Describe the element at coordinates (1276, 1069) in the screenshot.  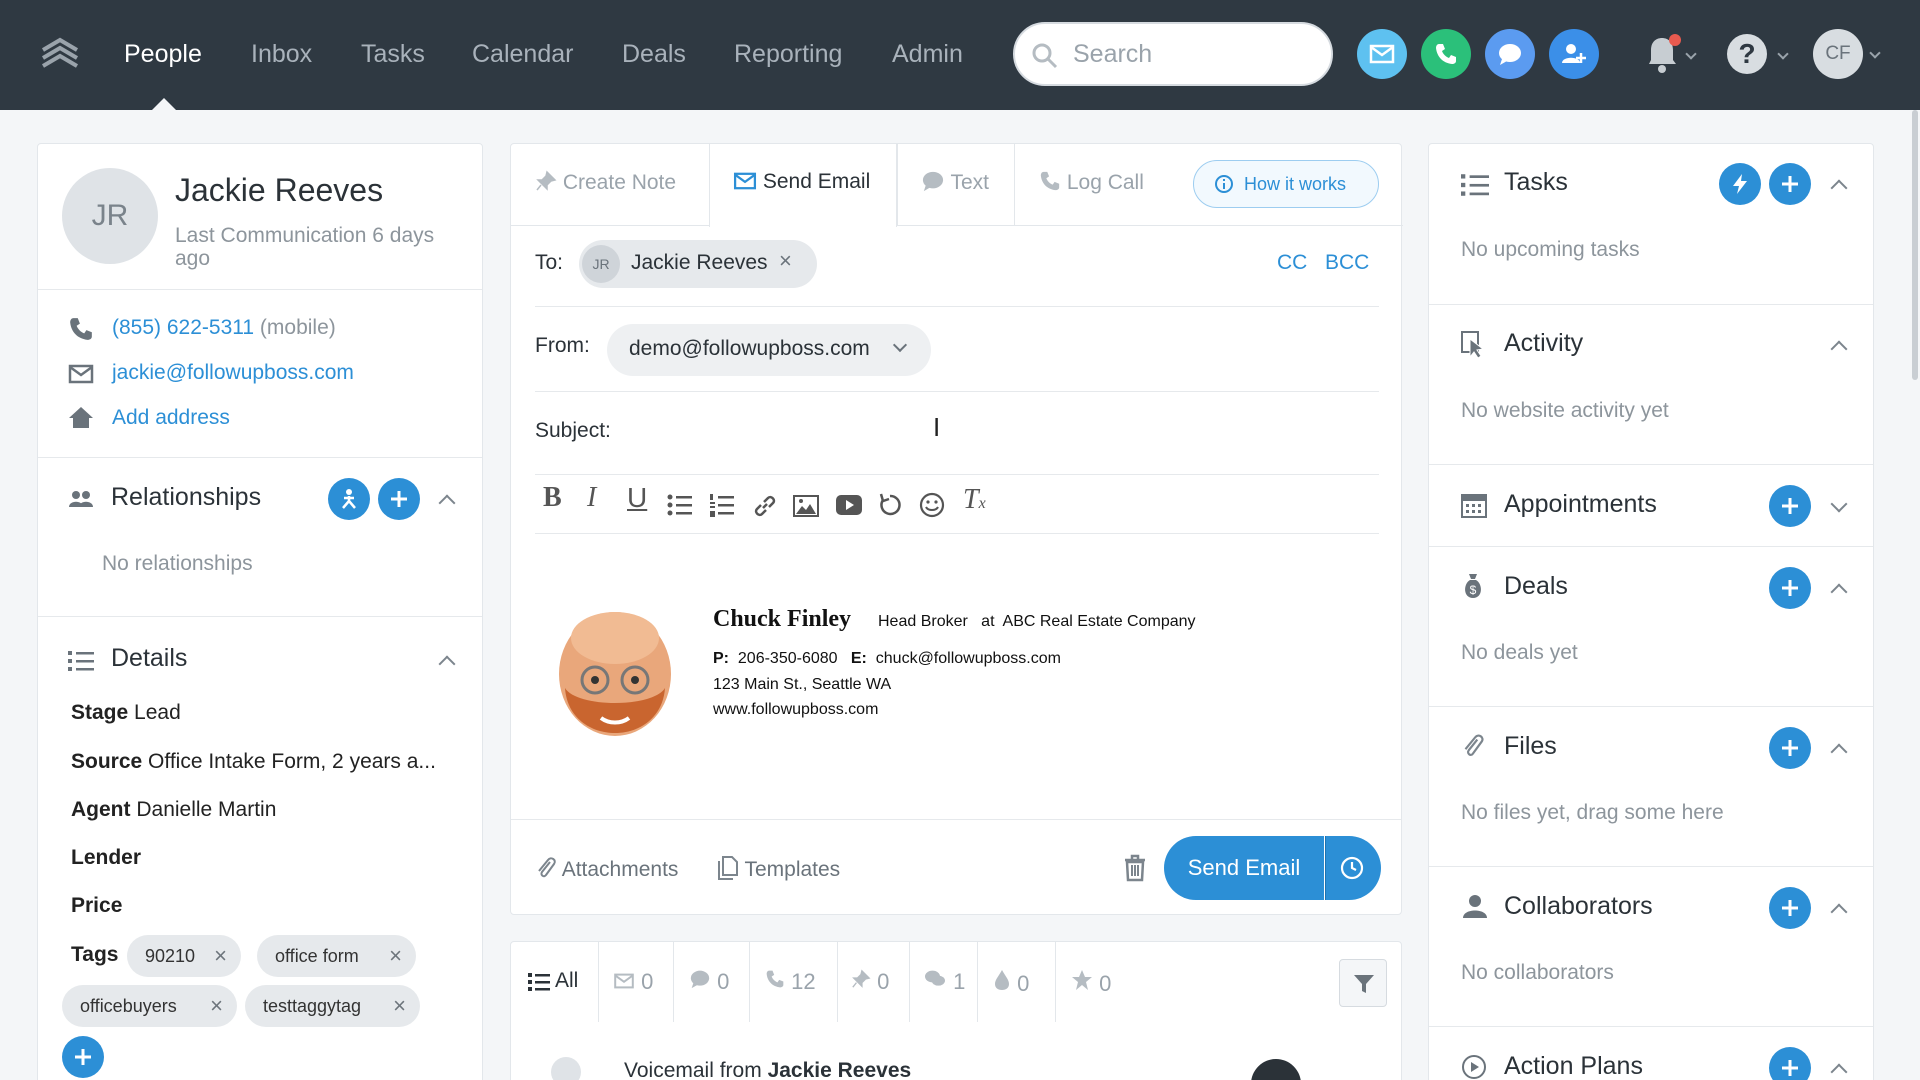
I see `play-voicemail-button` at that location.